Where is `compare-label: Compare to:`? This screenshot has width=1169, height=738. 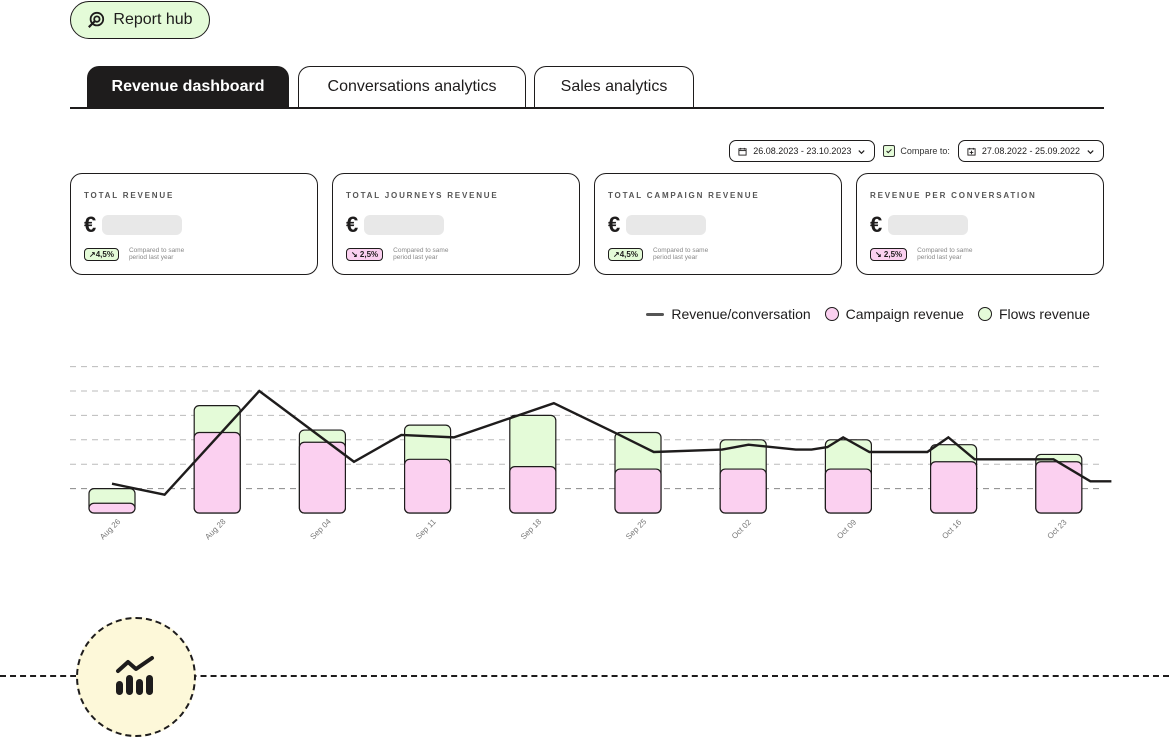 compare-label: Compare to: is located at coordinates (925, 151).